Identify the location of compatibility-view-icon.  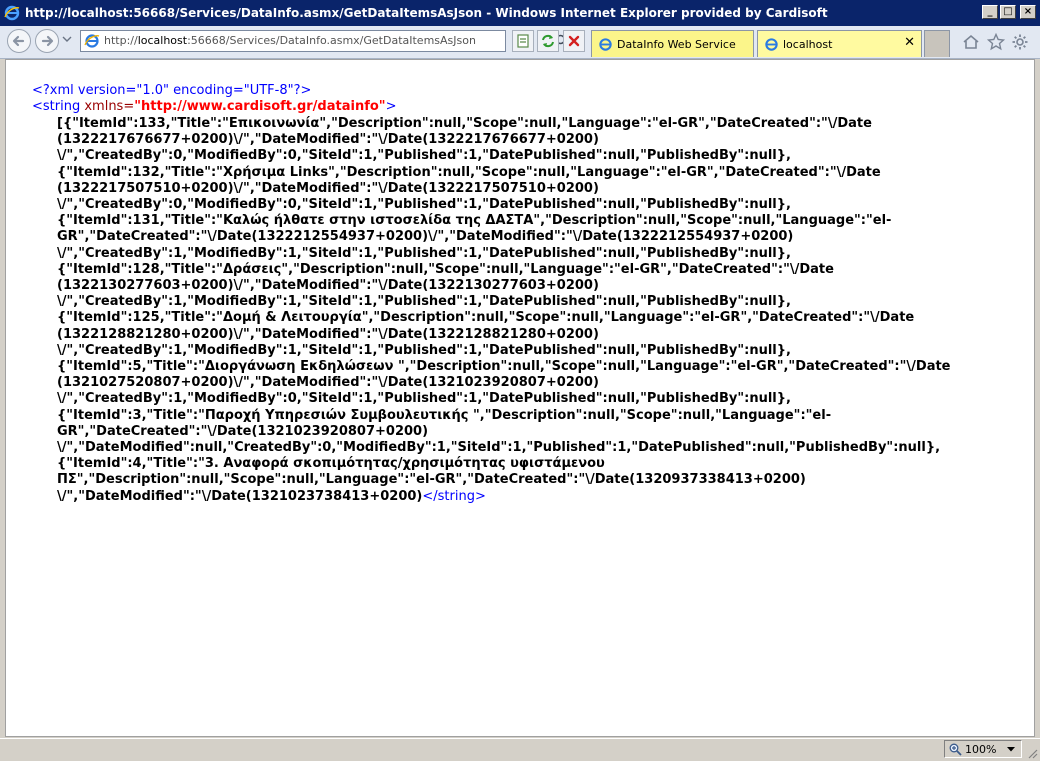
(523, 41).